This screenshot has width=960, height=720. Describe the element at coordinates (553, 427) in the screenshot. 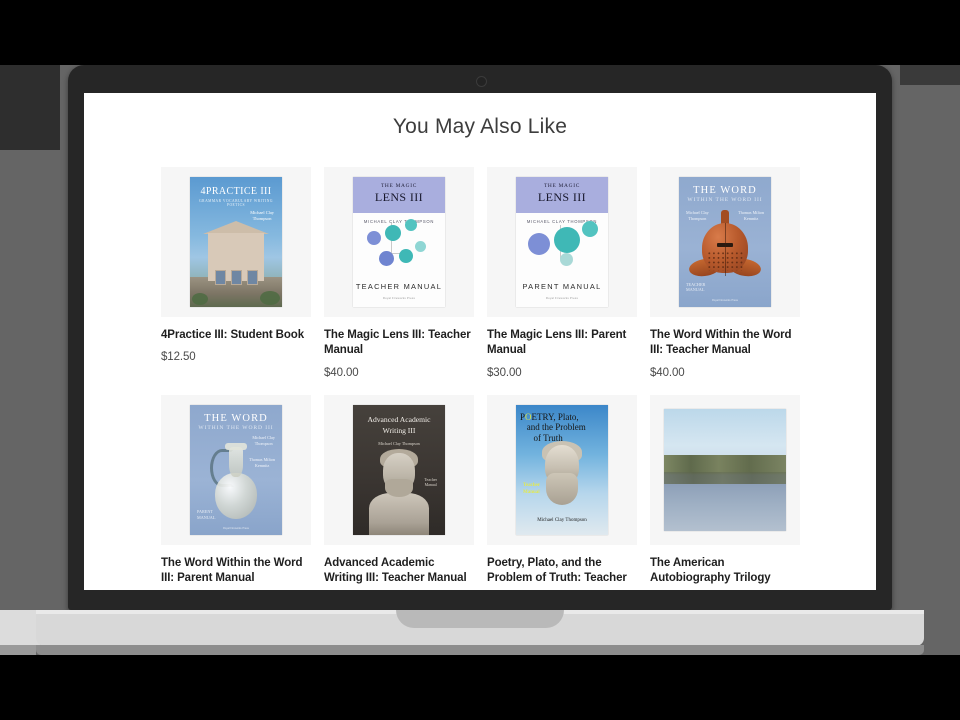

I see `cover-title: POETRY, Plato, and the Problem of Truth` at that location.